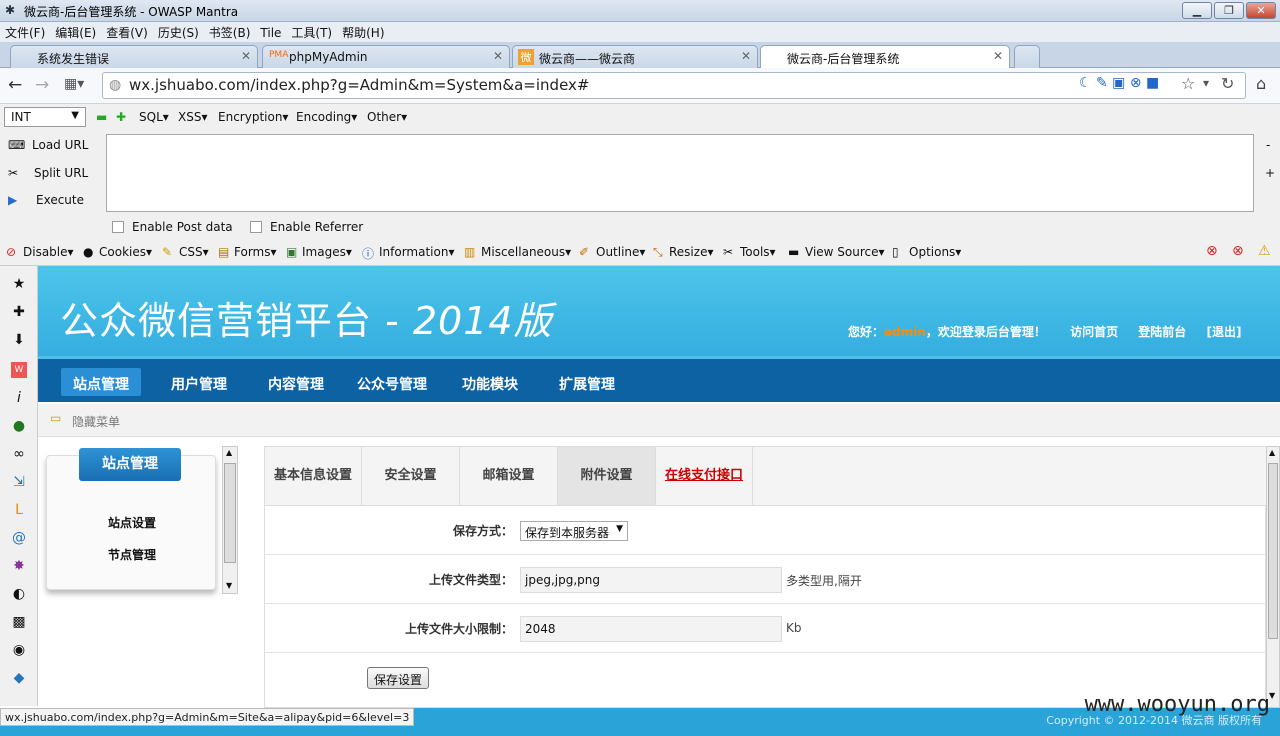  What do you see at coordinates (74, 84) in the screenshot?
I see `grid-icon: ▦▾` at bounding box center [74, 84].